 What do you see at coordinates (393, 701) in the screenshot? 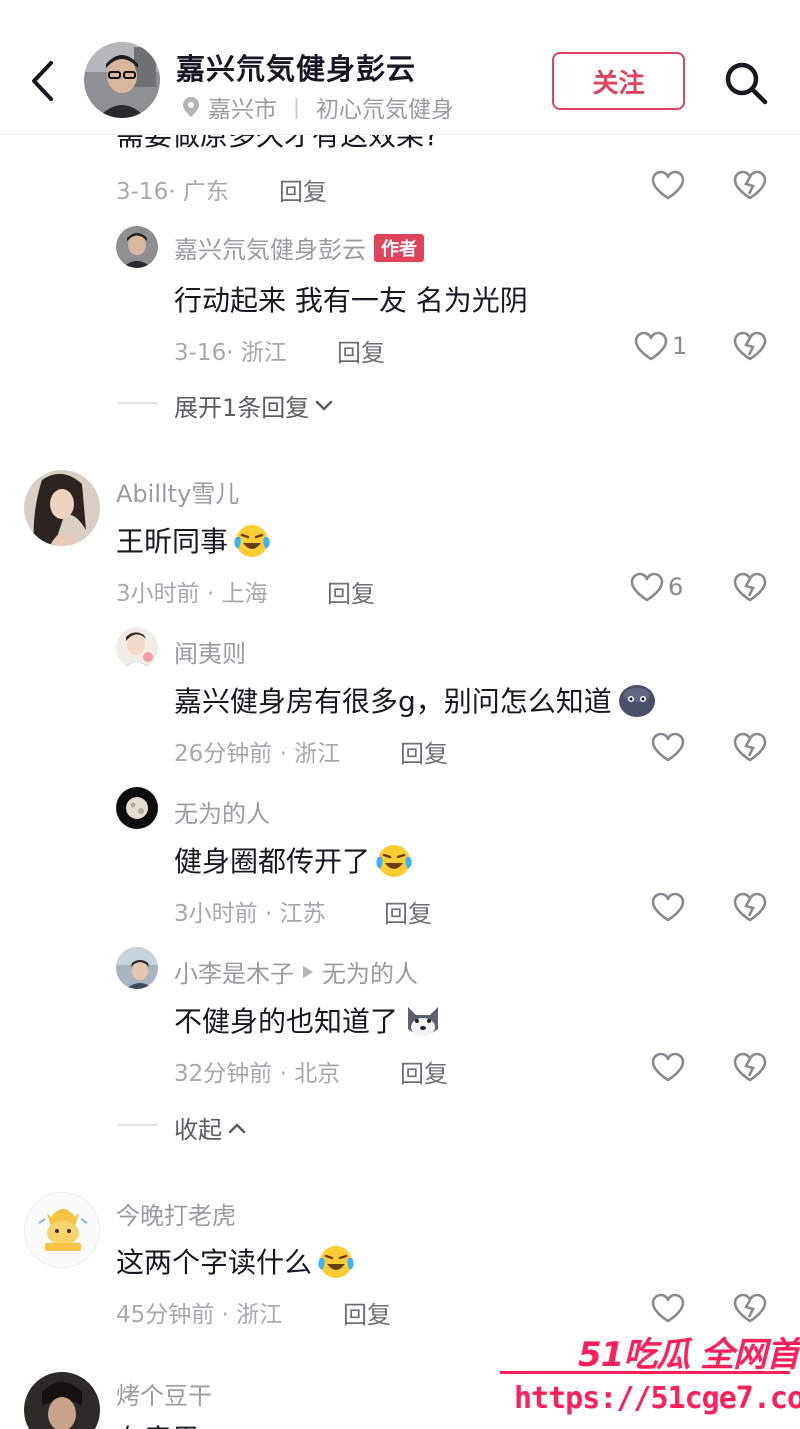
I see `comment-text-content: 嘉兴健身房有很多g，别问怎么知道` at bounding box center [393, 701].